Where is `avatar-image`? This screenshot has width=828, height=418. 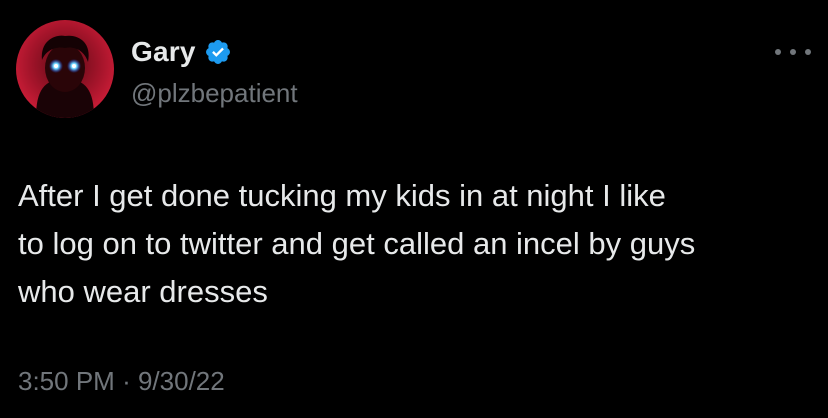
avatar-image is located at coordinates (65, 69).